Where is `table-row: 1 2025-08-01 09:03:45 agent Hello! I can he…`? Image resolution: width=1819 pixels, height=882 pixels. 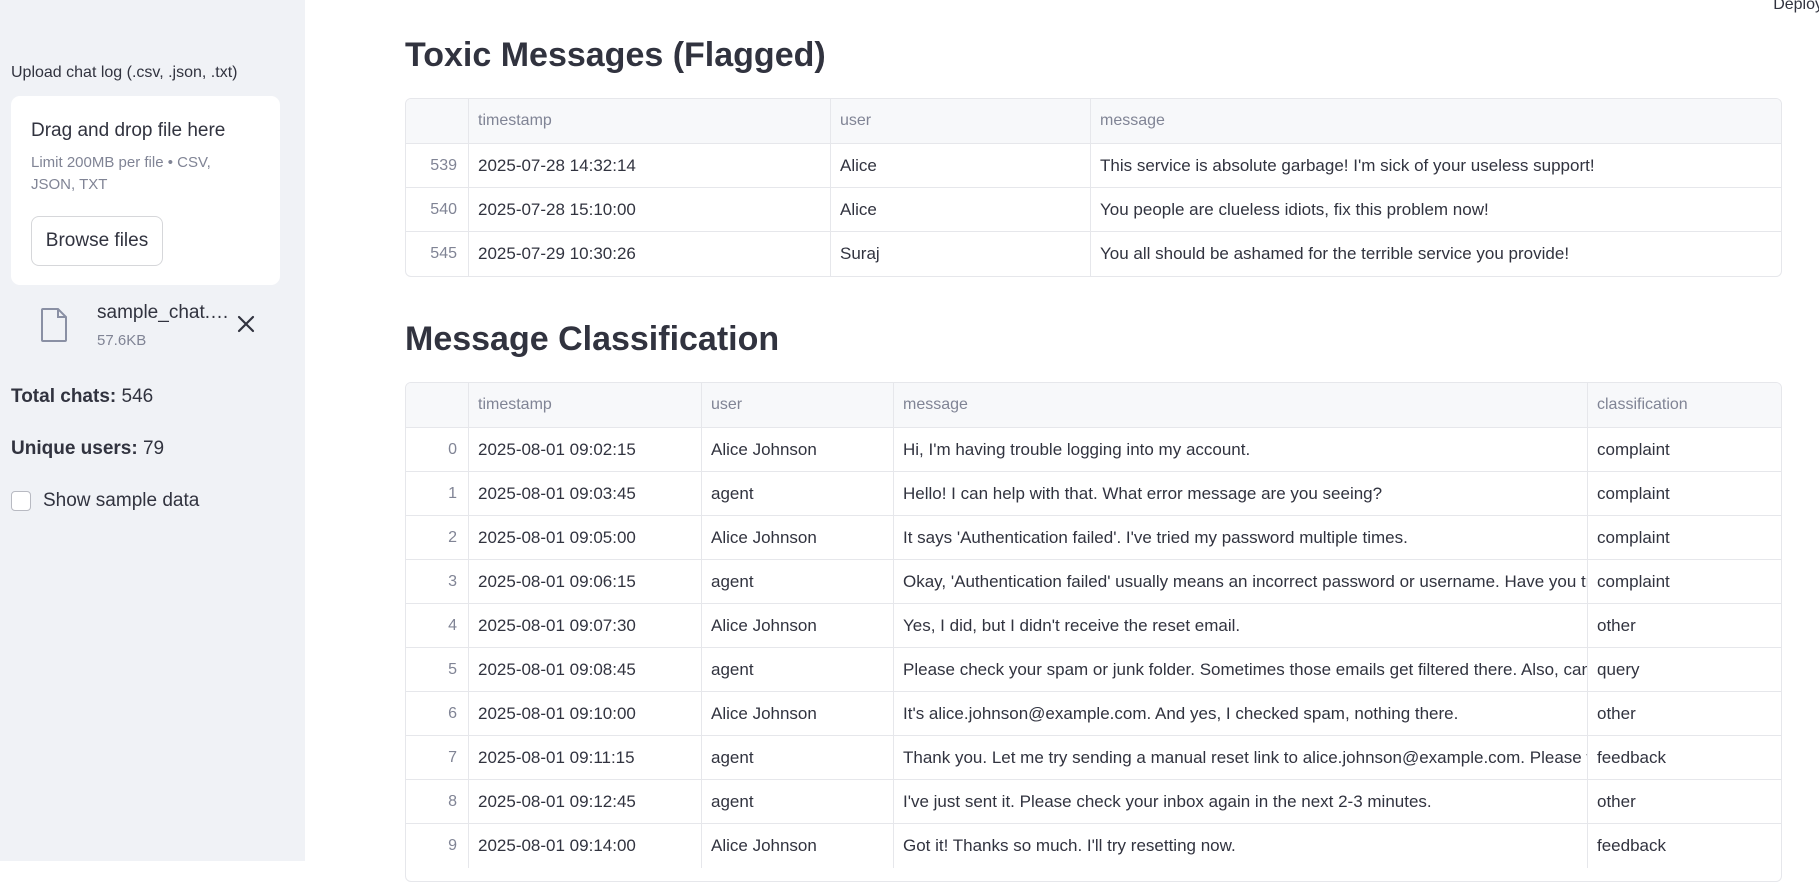
table-row: 1 2025-08-01 09:03:45 agent Hello! I can he… is located at coordinates (1093, 494).